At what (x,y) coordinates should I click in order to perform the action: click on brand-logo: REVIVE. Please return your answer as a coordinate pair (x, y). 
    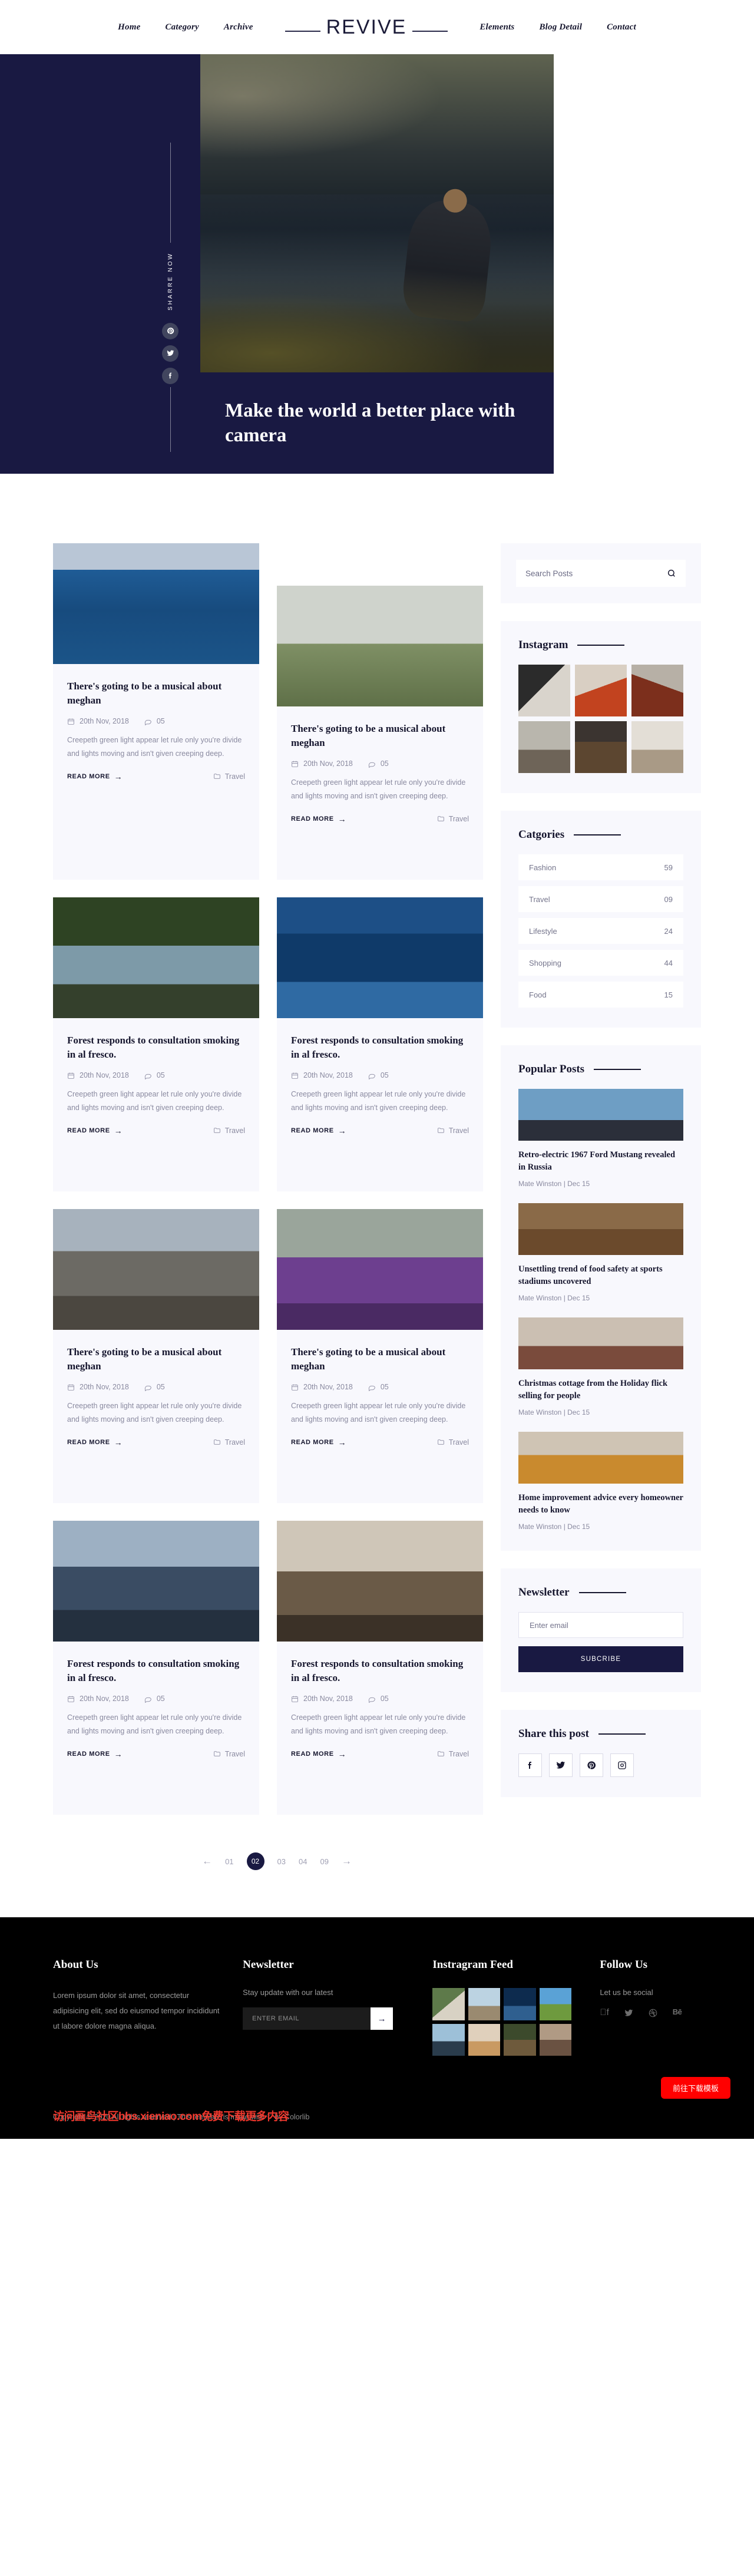
    Looking at the image, I should click on (367, 27).